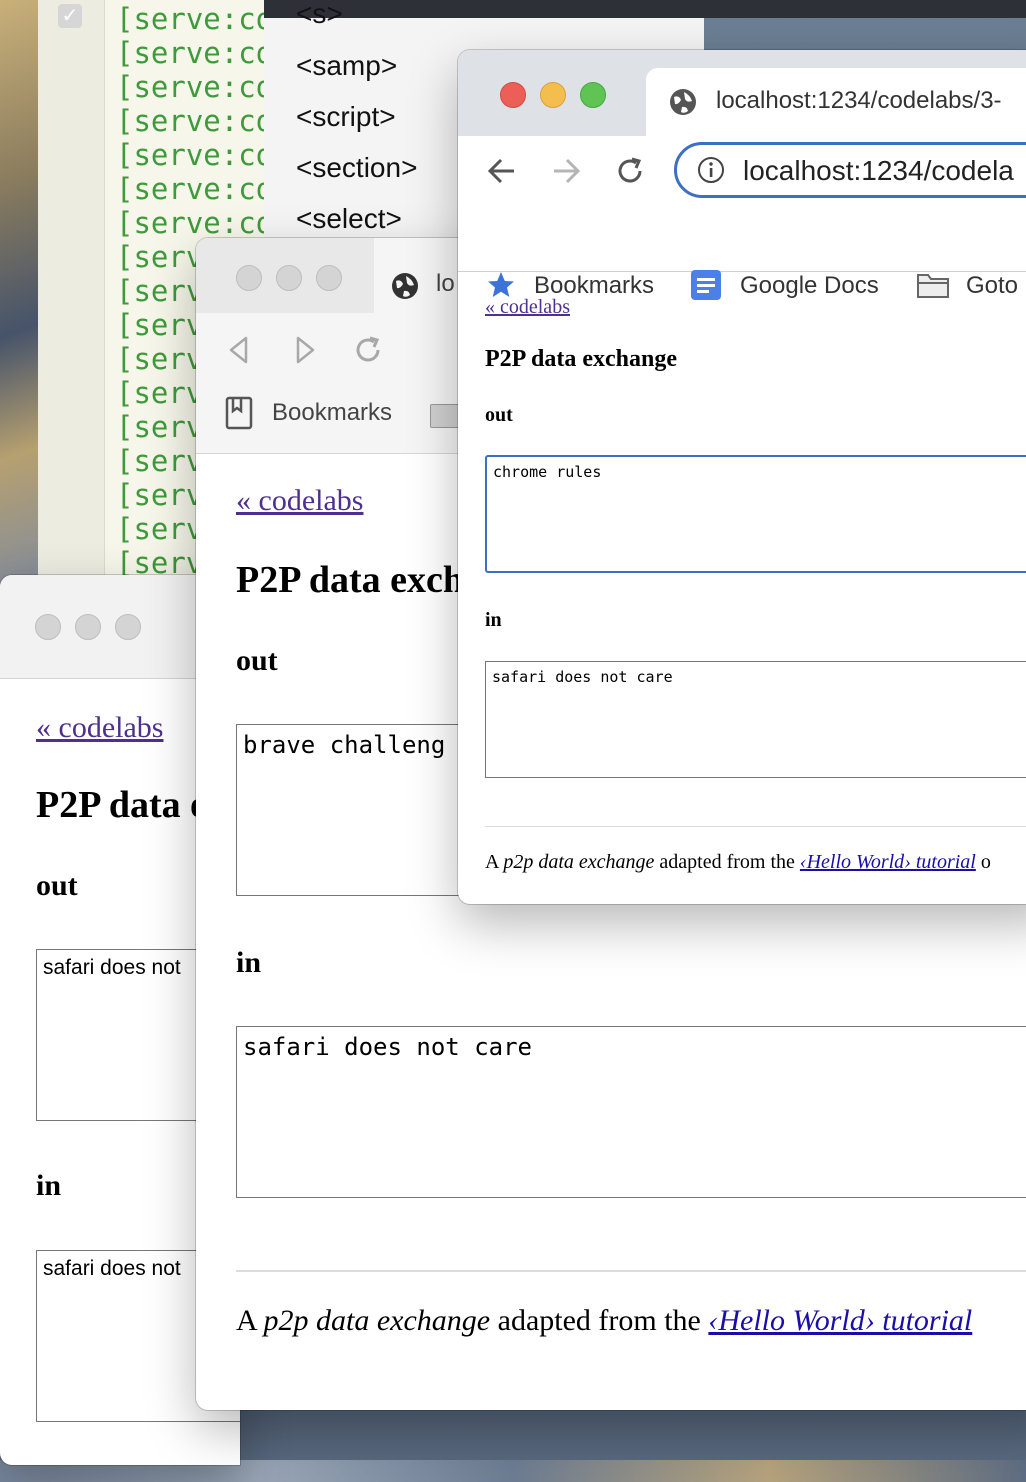 This screenshot has width=1026, height=1482. What do you see at coordinates (346, 117) in the screenshot?
I see `tag-item: <script>` at bounding box center [346, 117].